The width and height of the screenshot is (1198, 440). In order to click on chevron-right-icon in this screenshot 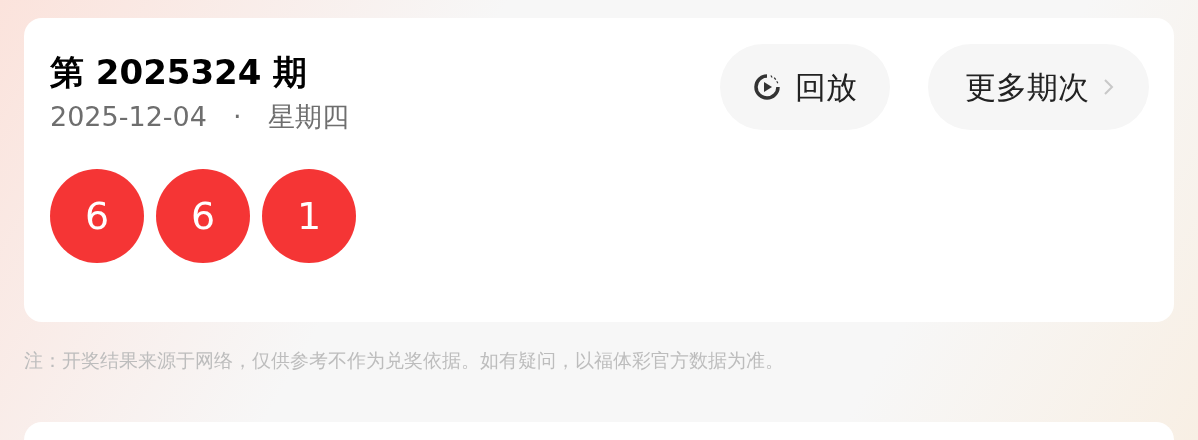, I will do `click(1109, 87)`.